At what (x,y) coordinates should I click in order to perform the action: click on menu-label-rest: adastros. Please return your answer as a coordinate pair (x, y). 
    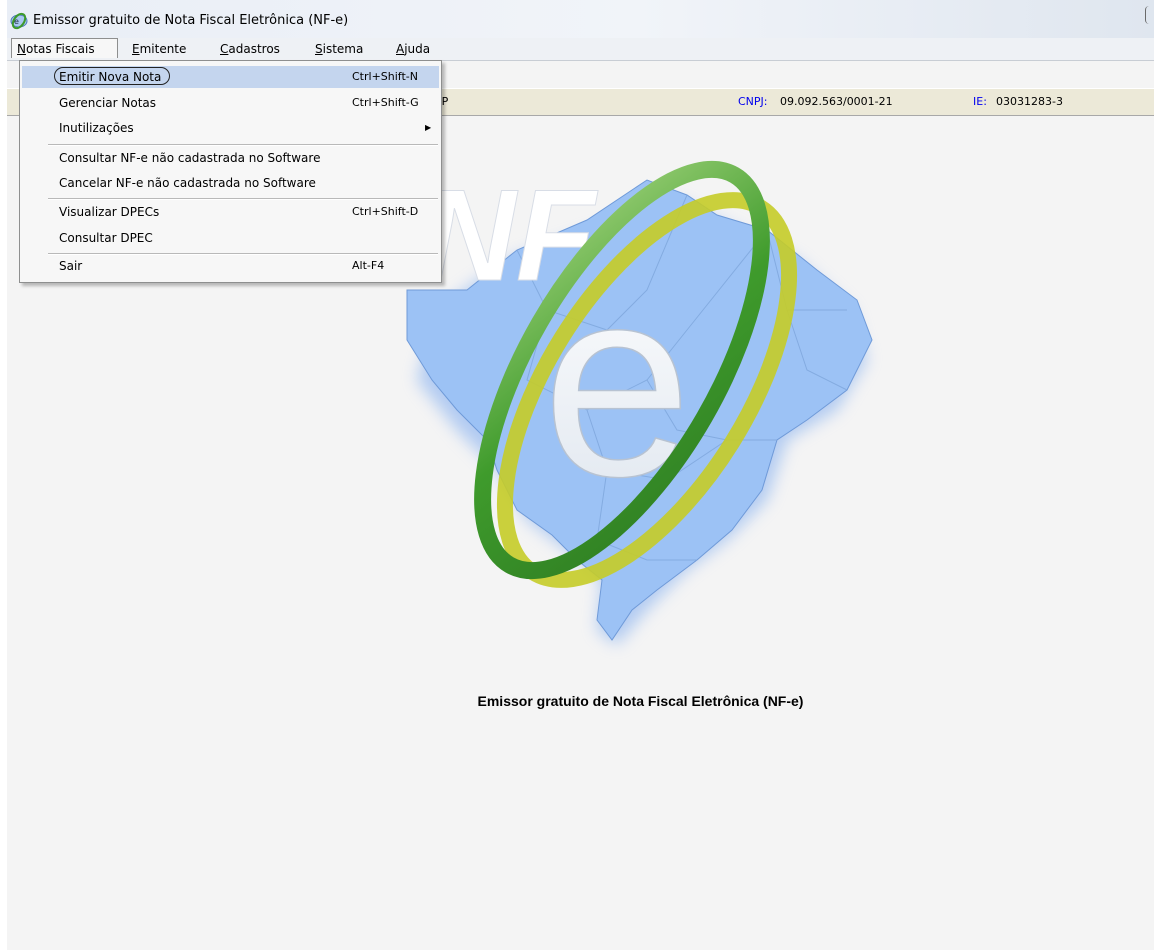
    Looking at the image, I should click on (254, 49).